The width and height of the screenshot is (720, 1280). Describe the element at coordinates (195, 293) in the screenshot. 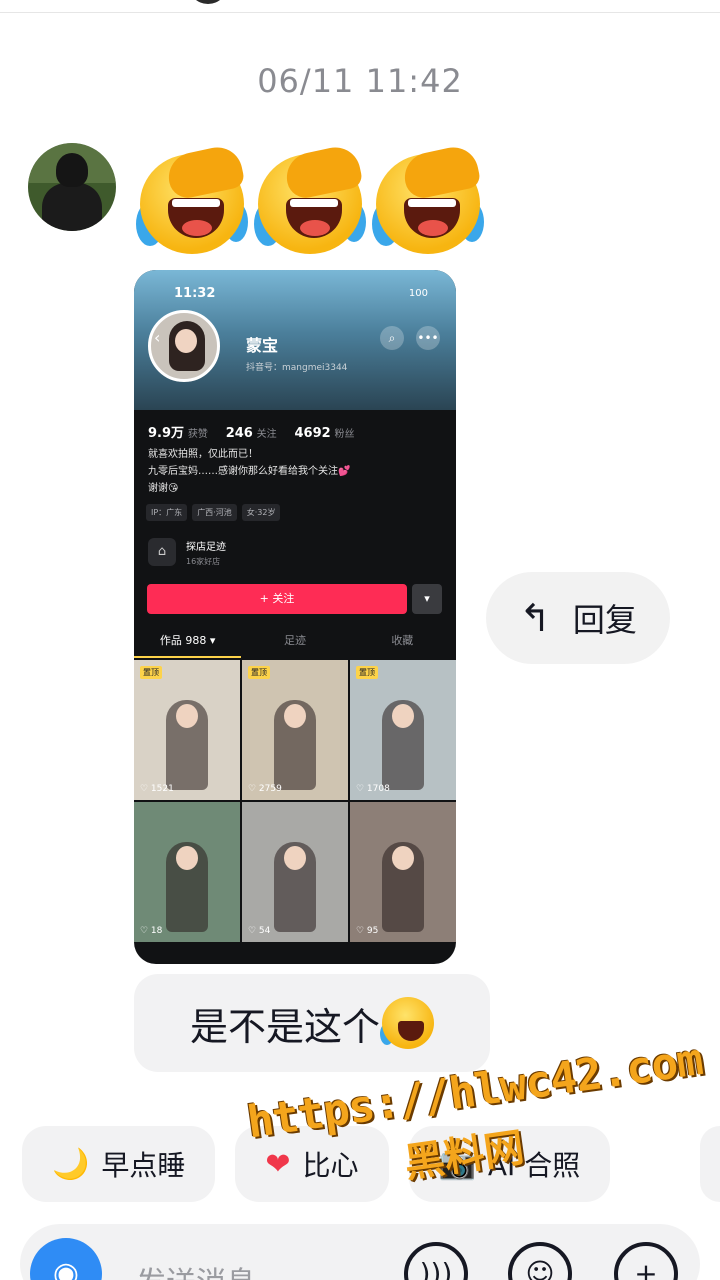

I see `status-time: 11:32` at that location.